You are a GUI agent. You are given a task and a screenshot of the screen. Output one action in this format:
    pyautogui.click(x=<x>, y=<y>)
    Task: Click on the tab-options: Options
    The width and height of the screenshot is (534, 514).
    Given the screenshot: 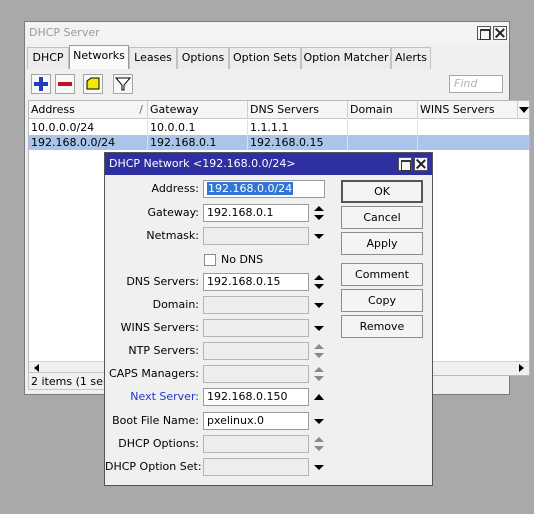 What is the action you would take?
    pyautogui.click(x=203, y=58)
    